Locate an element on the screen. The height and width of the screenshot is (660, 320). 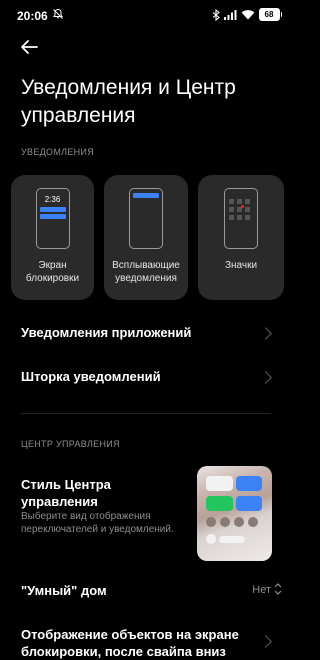
phone-illustration: 2:36 is located at coordinates (52, 218).